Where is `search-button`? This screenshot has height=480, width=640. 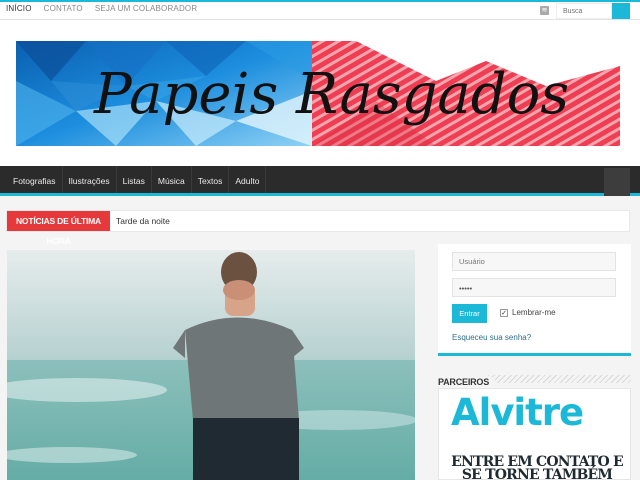
search-button is located at coordinates (621, 11).